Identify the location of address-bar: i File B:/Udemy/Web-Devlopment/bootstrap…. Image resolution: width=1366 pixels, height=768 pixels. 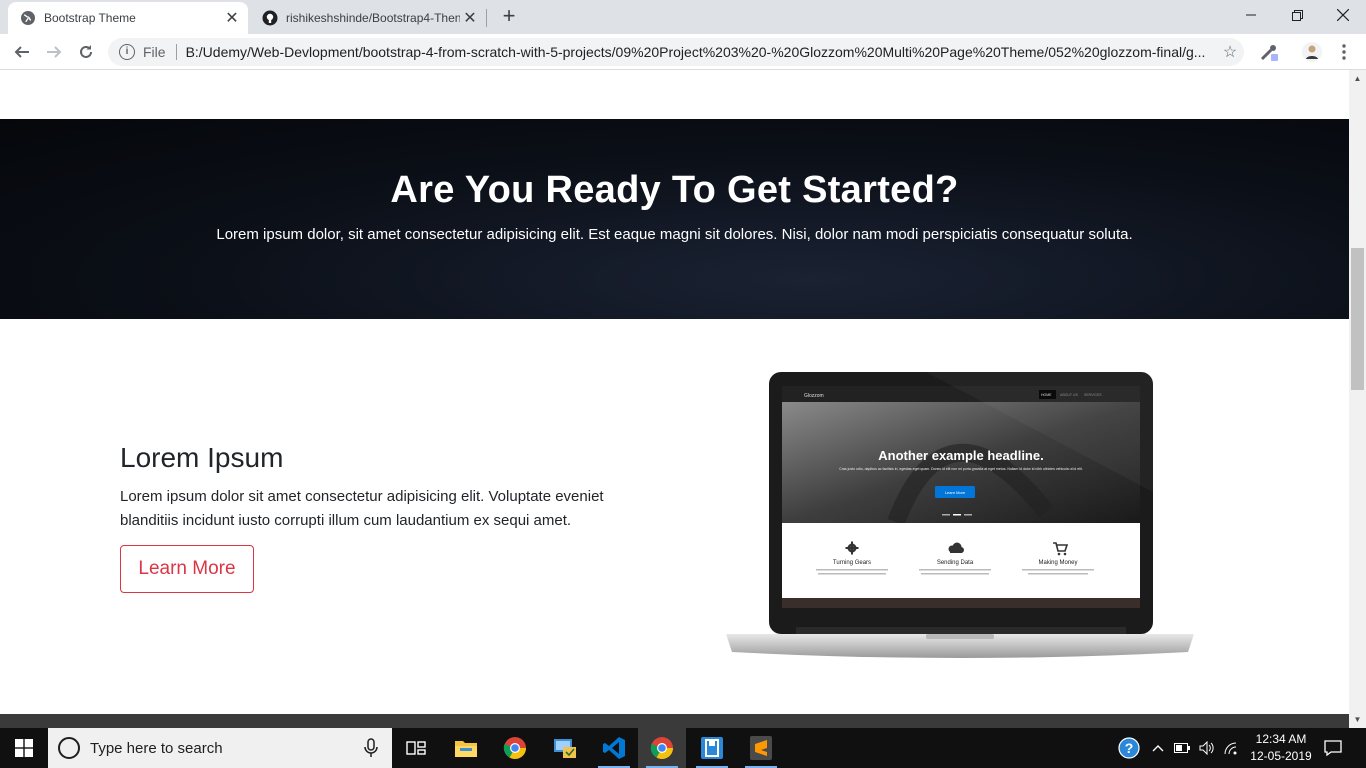
(676, 52).